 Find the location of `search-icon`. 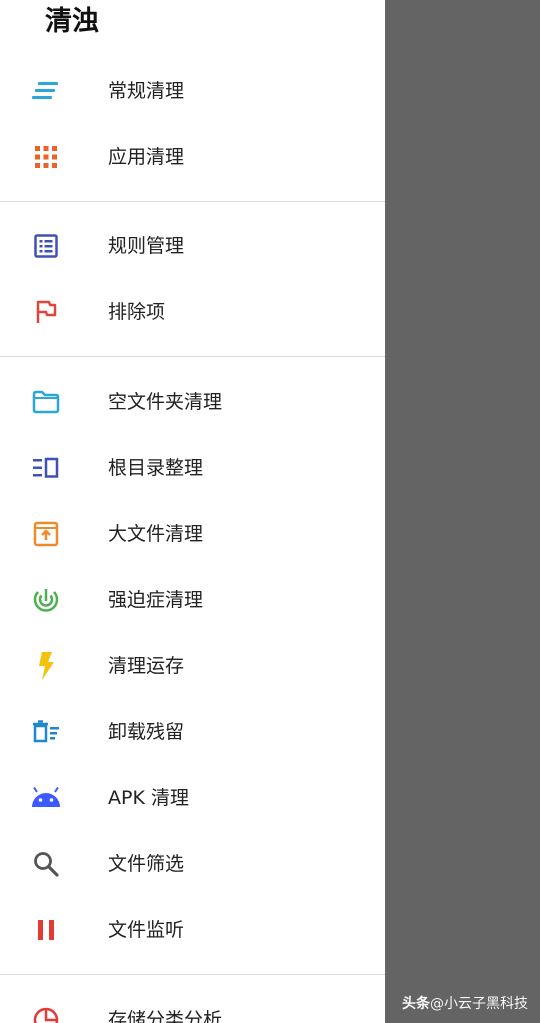

search-icon is located at coordinates (46, 864).